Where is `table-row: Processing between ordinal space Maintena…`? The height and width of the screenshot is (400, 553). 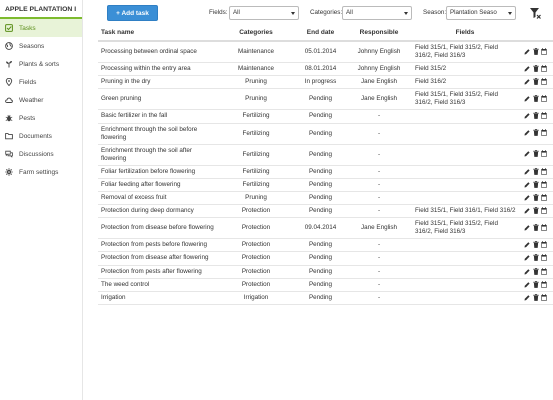
table-row: Processing between ordinal space Maintena… is located at coordinates (325, 52).